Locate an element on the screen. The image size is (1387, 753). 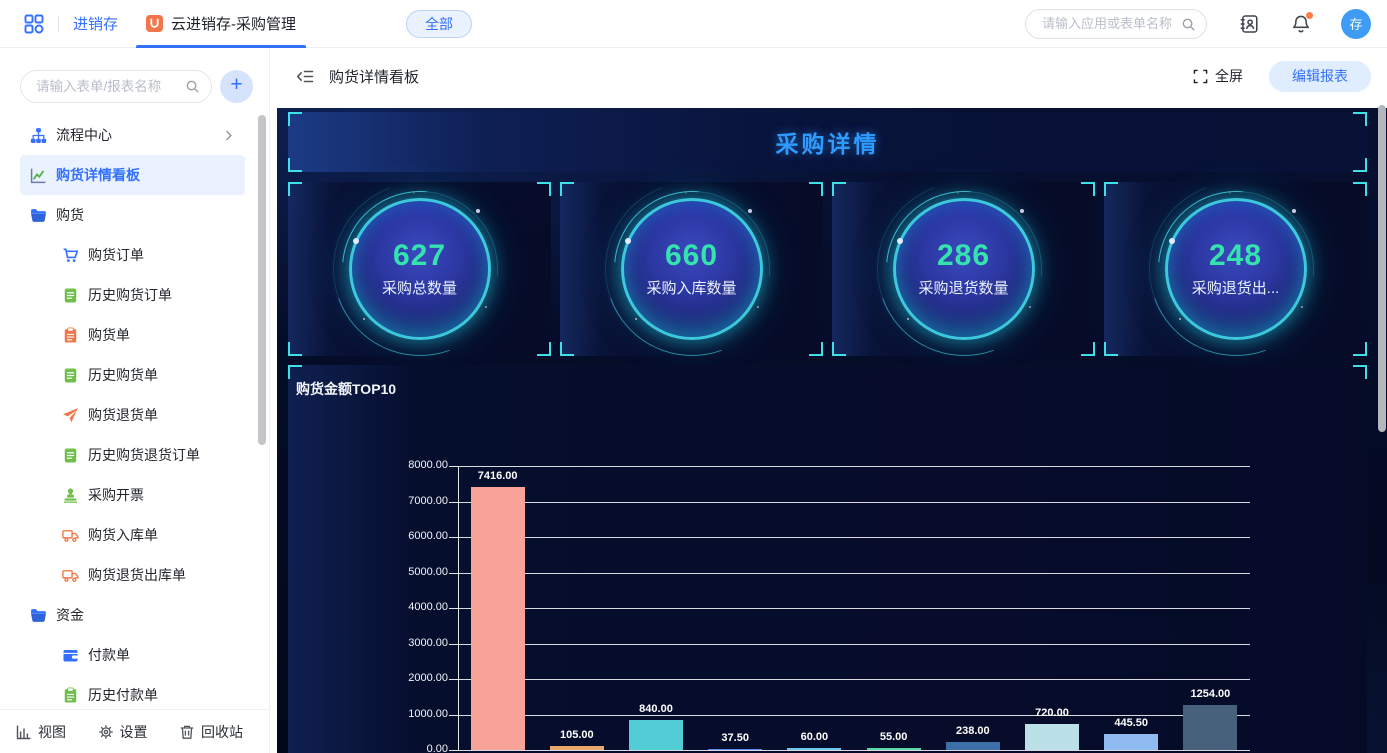
sidebar-item: 购货详情看板 is located at coordinates (132, 175).